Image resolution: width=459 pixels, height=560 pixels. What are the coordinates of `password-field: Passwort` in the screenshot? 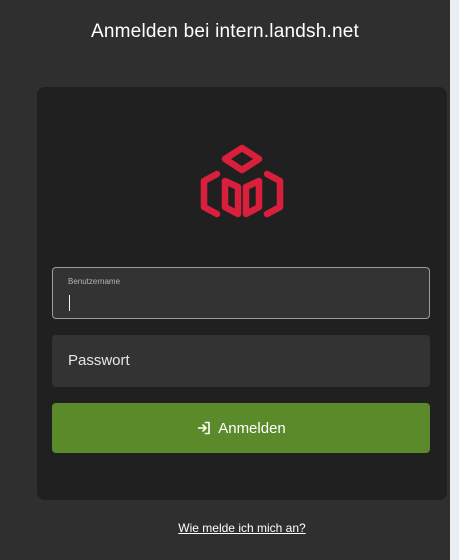 It's located at (241, 361).